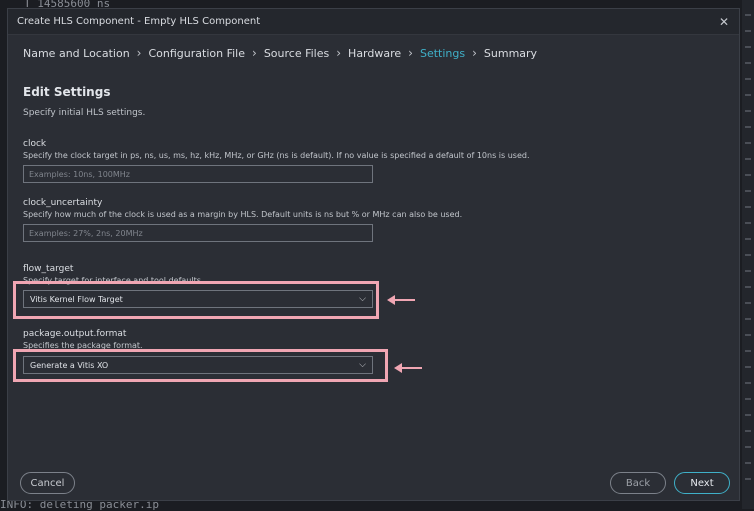 The image size is (754, 511). Describe the element at coordinates (35, 144) in the screenshot. I see `clock-label: clock` at that location.